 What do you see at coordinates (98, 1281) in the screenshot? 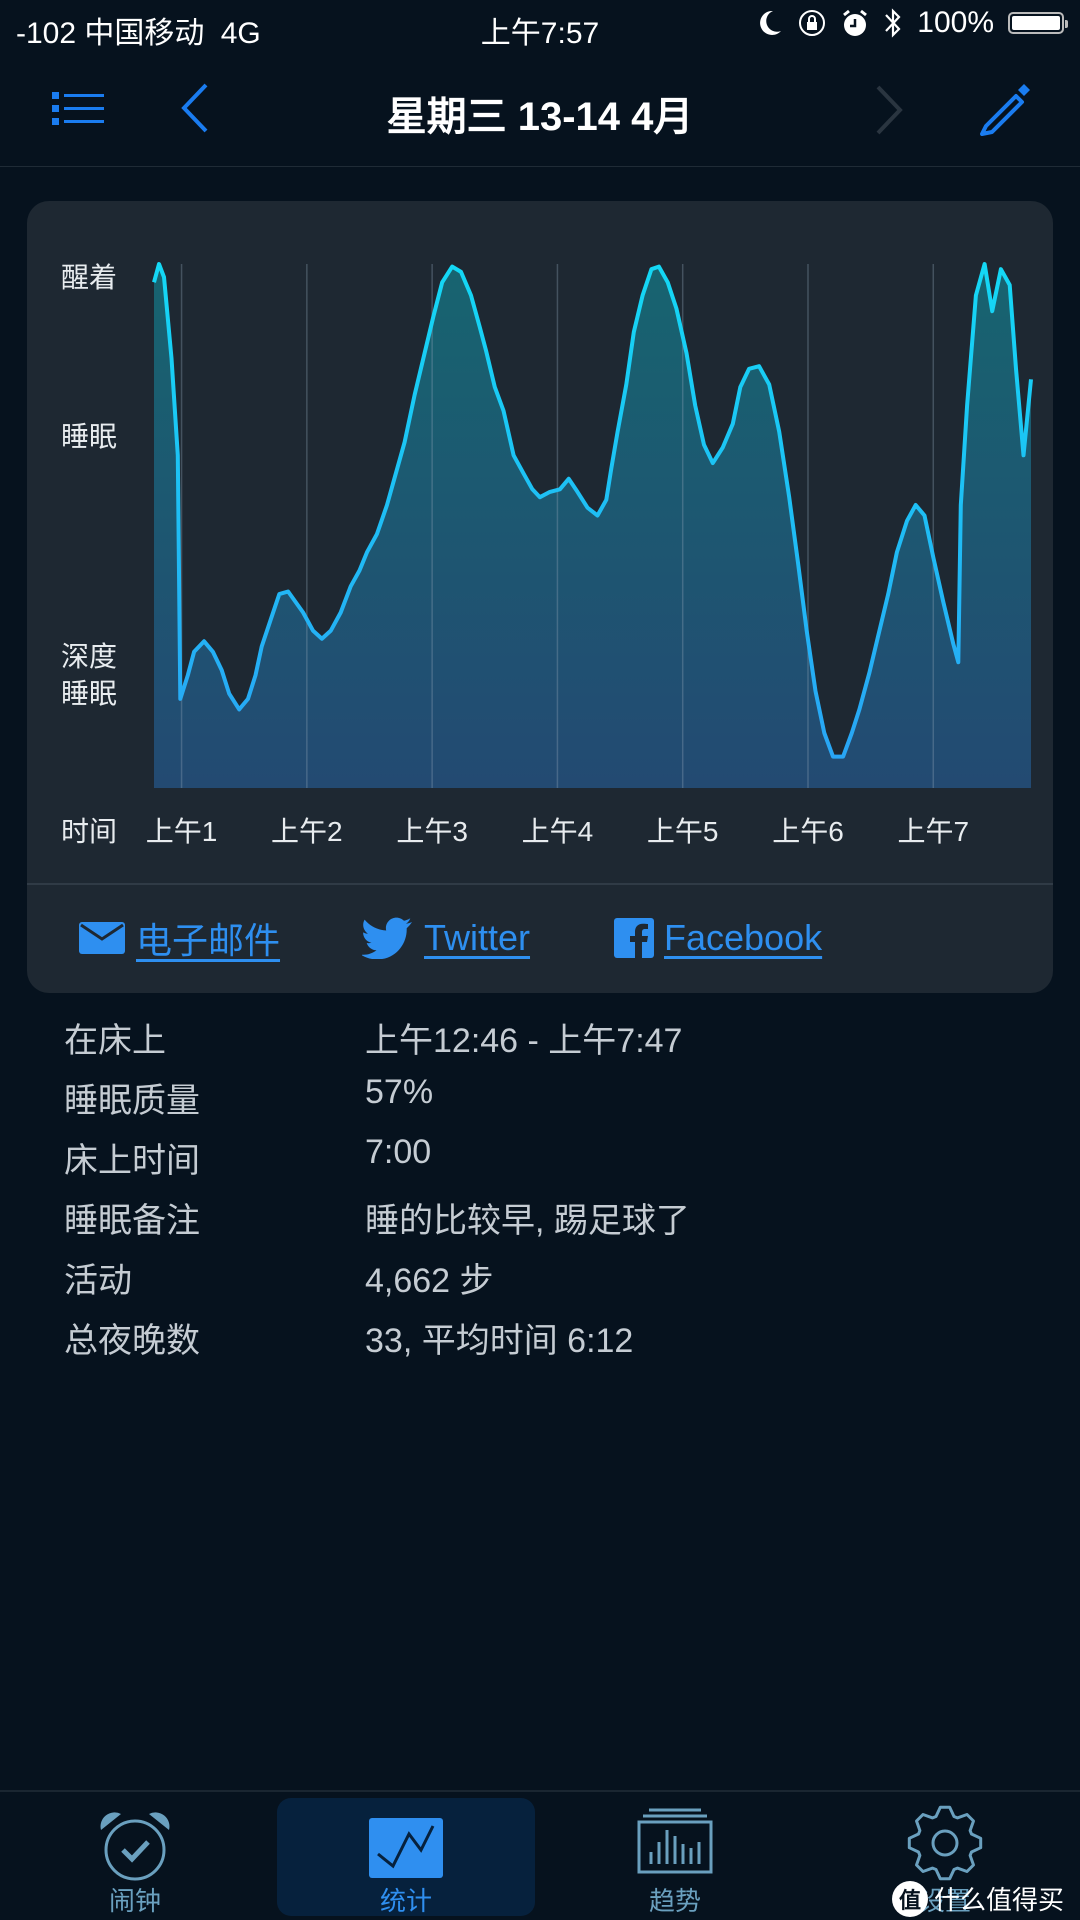
I see `stat-label: 活动` at bounding box center [98, 1281].